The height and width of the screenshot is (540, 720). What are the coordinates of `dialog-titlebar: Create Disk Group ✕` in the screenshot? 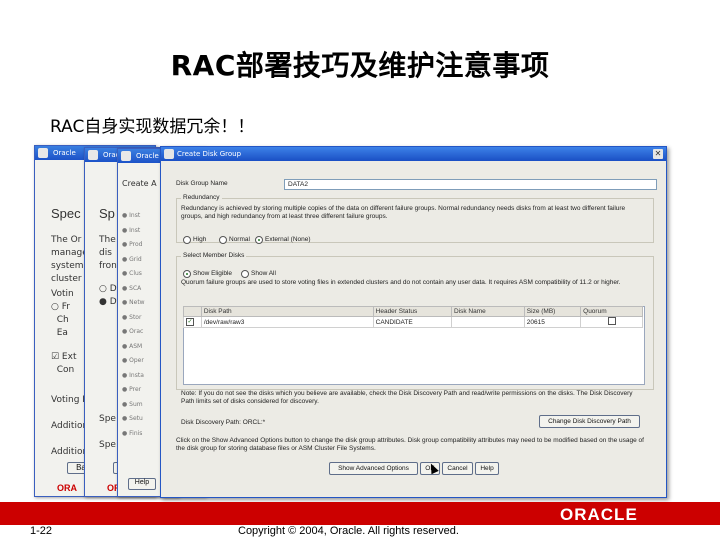 It's located at (413, 154).